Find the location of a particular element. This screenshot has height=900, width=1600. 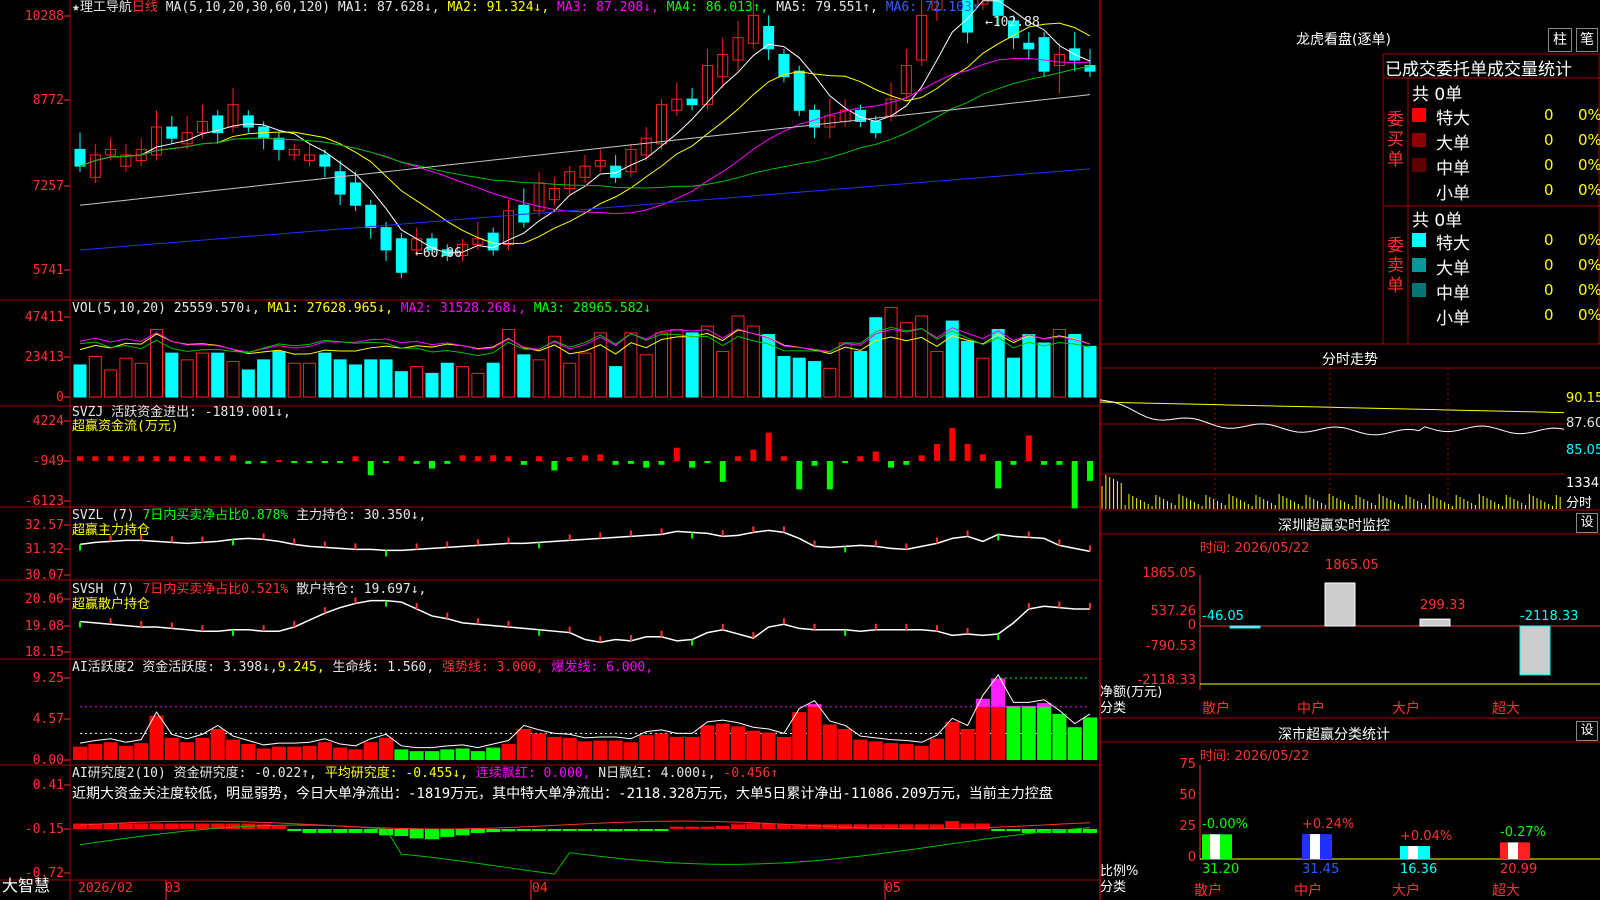

order-size-label: 中单 is located at coordinates (1453, 294).